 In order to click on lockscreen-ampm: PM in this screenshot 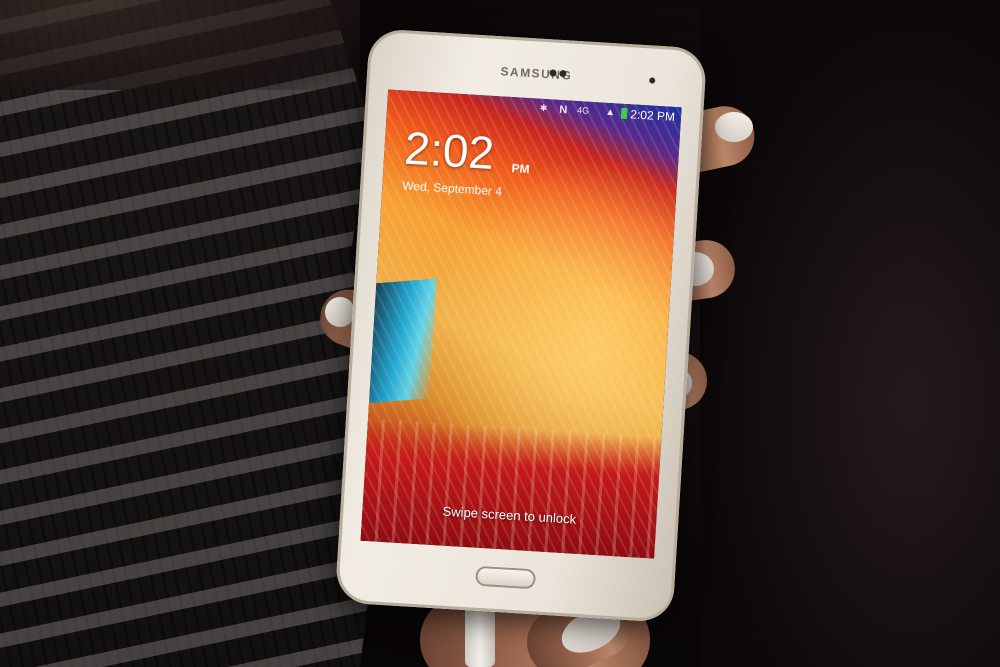, I will do `click(520, 169)`.